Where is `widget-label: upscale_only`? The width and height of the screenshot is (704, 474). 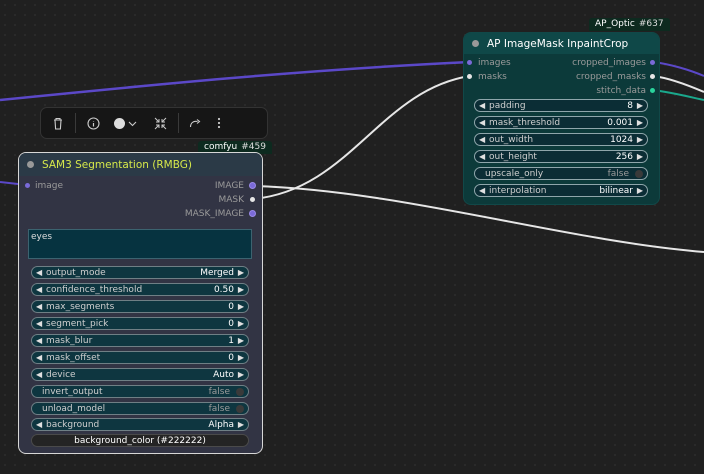 widget-label: upscale_only is located at coordinates (514, 174).